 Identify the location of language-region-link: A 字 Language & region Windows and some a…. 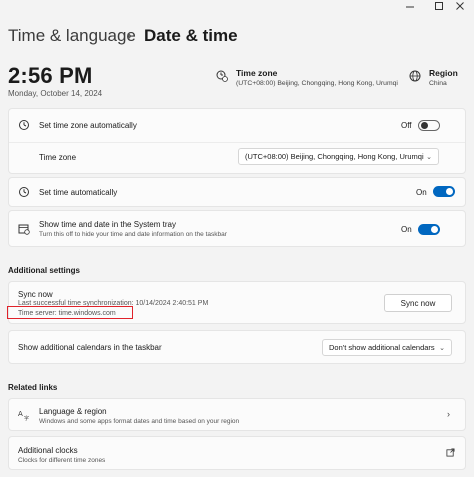
(237, 414).